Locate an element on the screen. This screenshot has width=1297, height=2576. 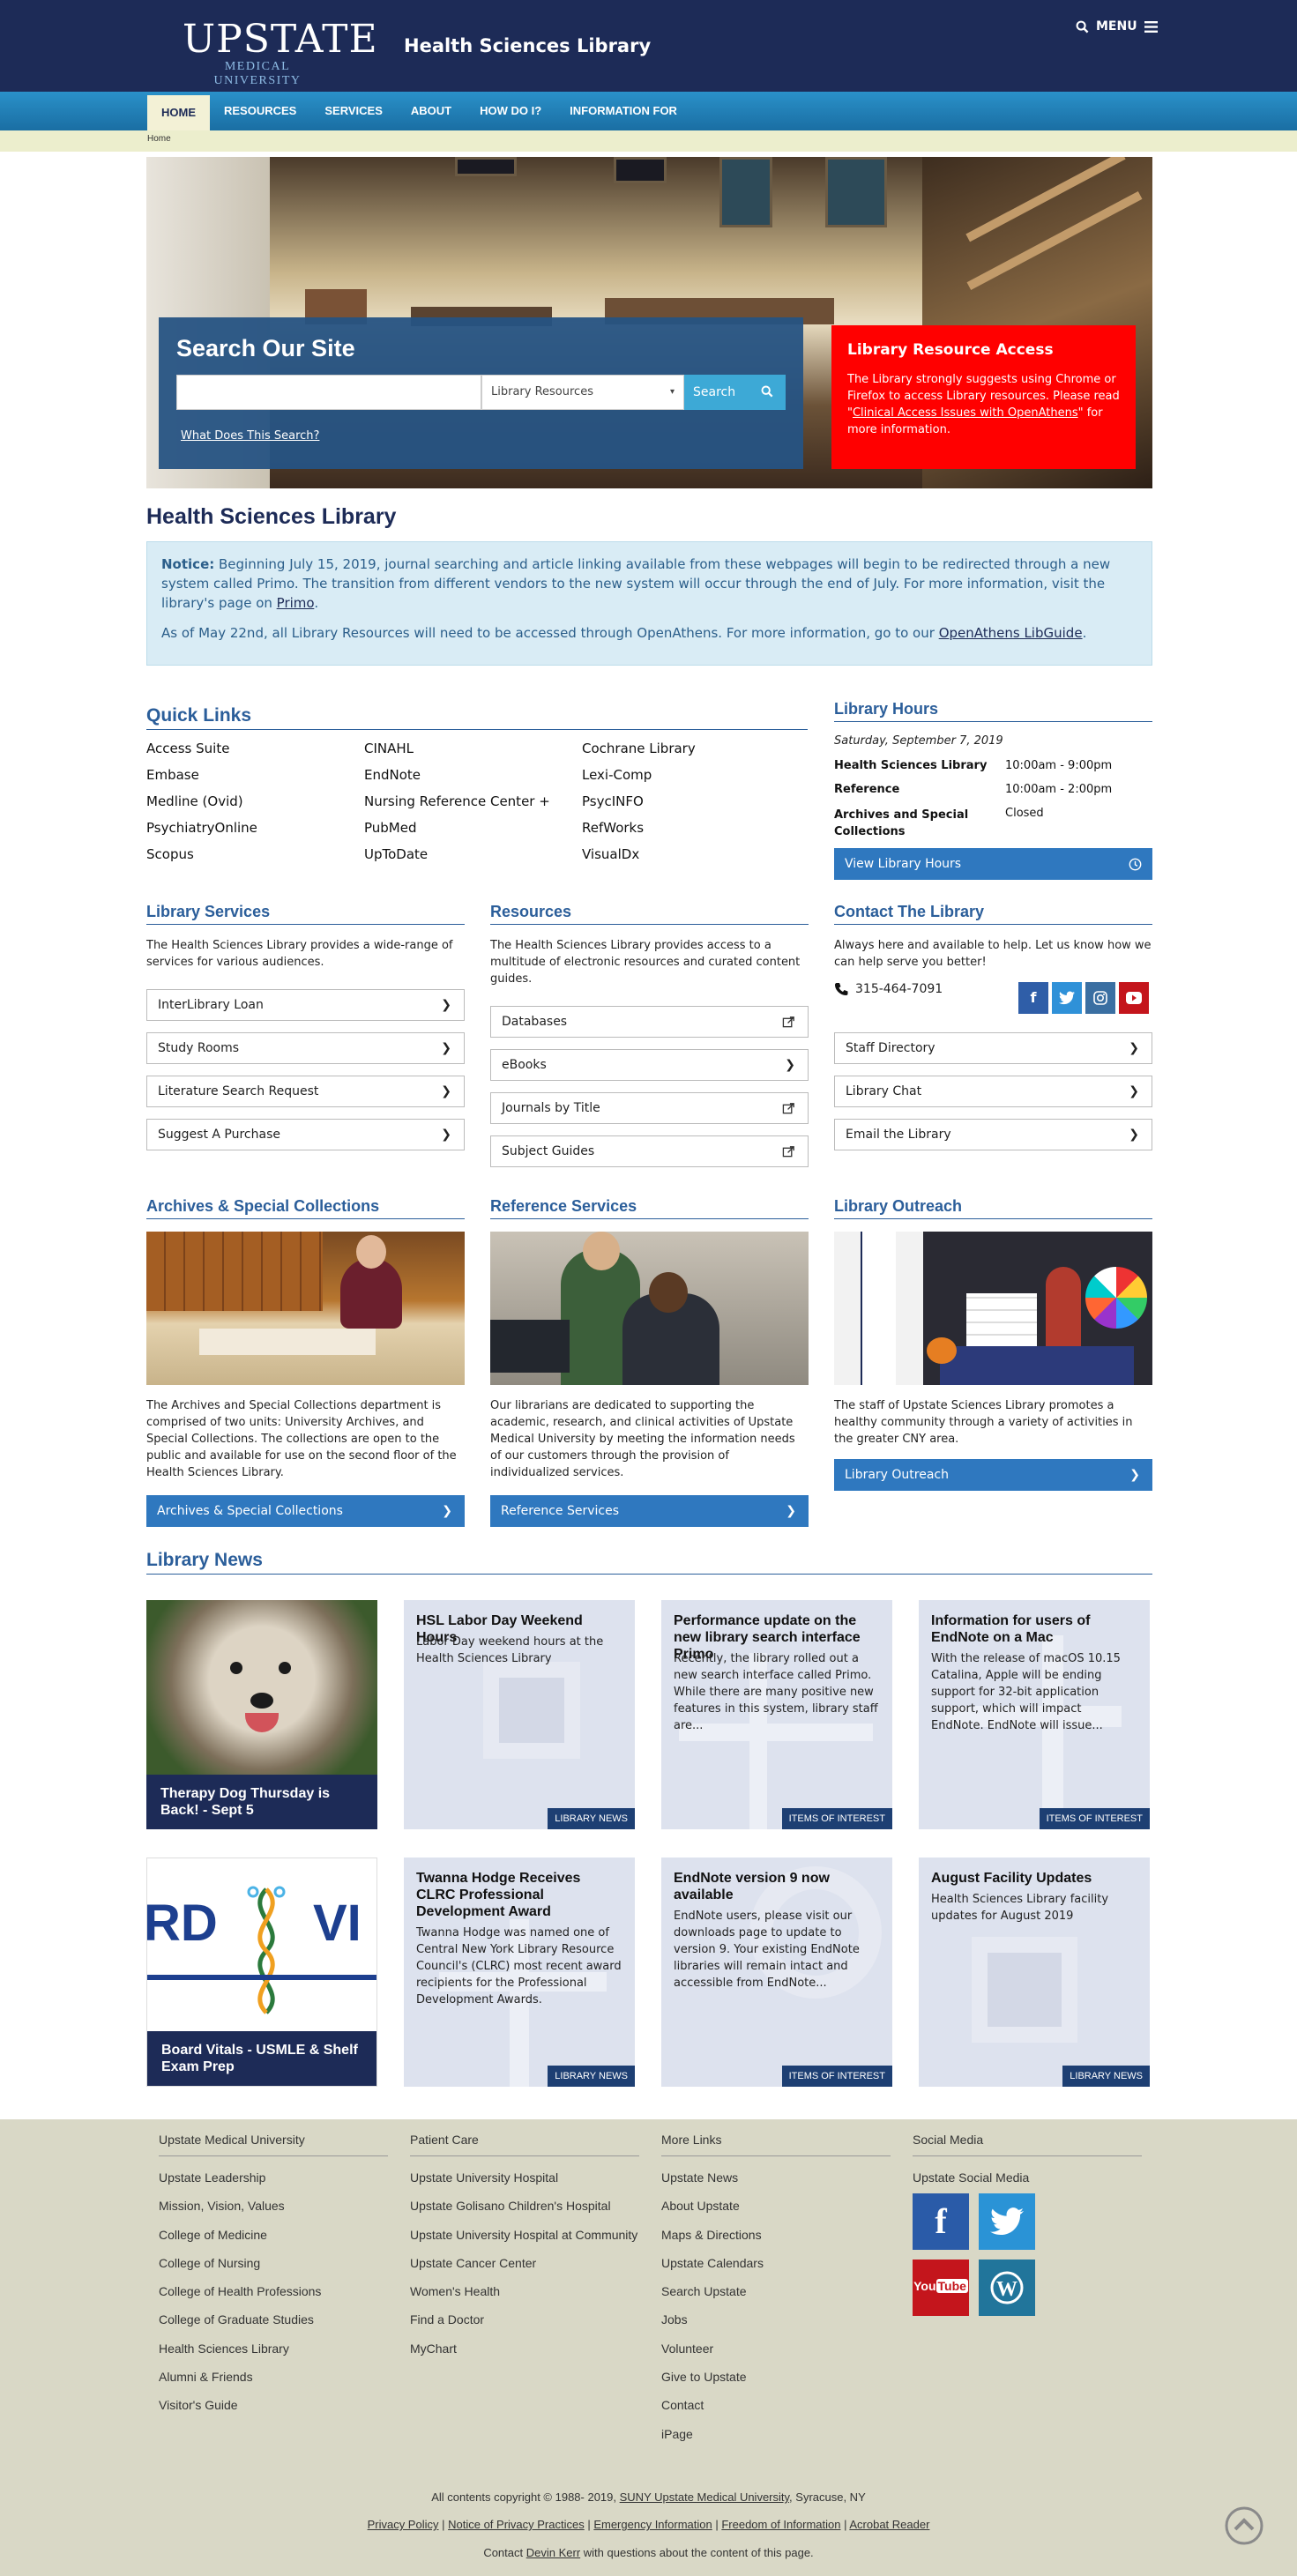
quick-link: UpToDate is located at coordinates (396, 854).